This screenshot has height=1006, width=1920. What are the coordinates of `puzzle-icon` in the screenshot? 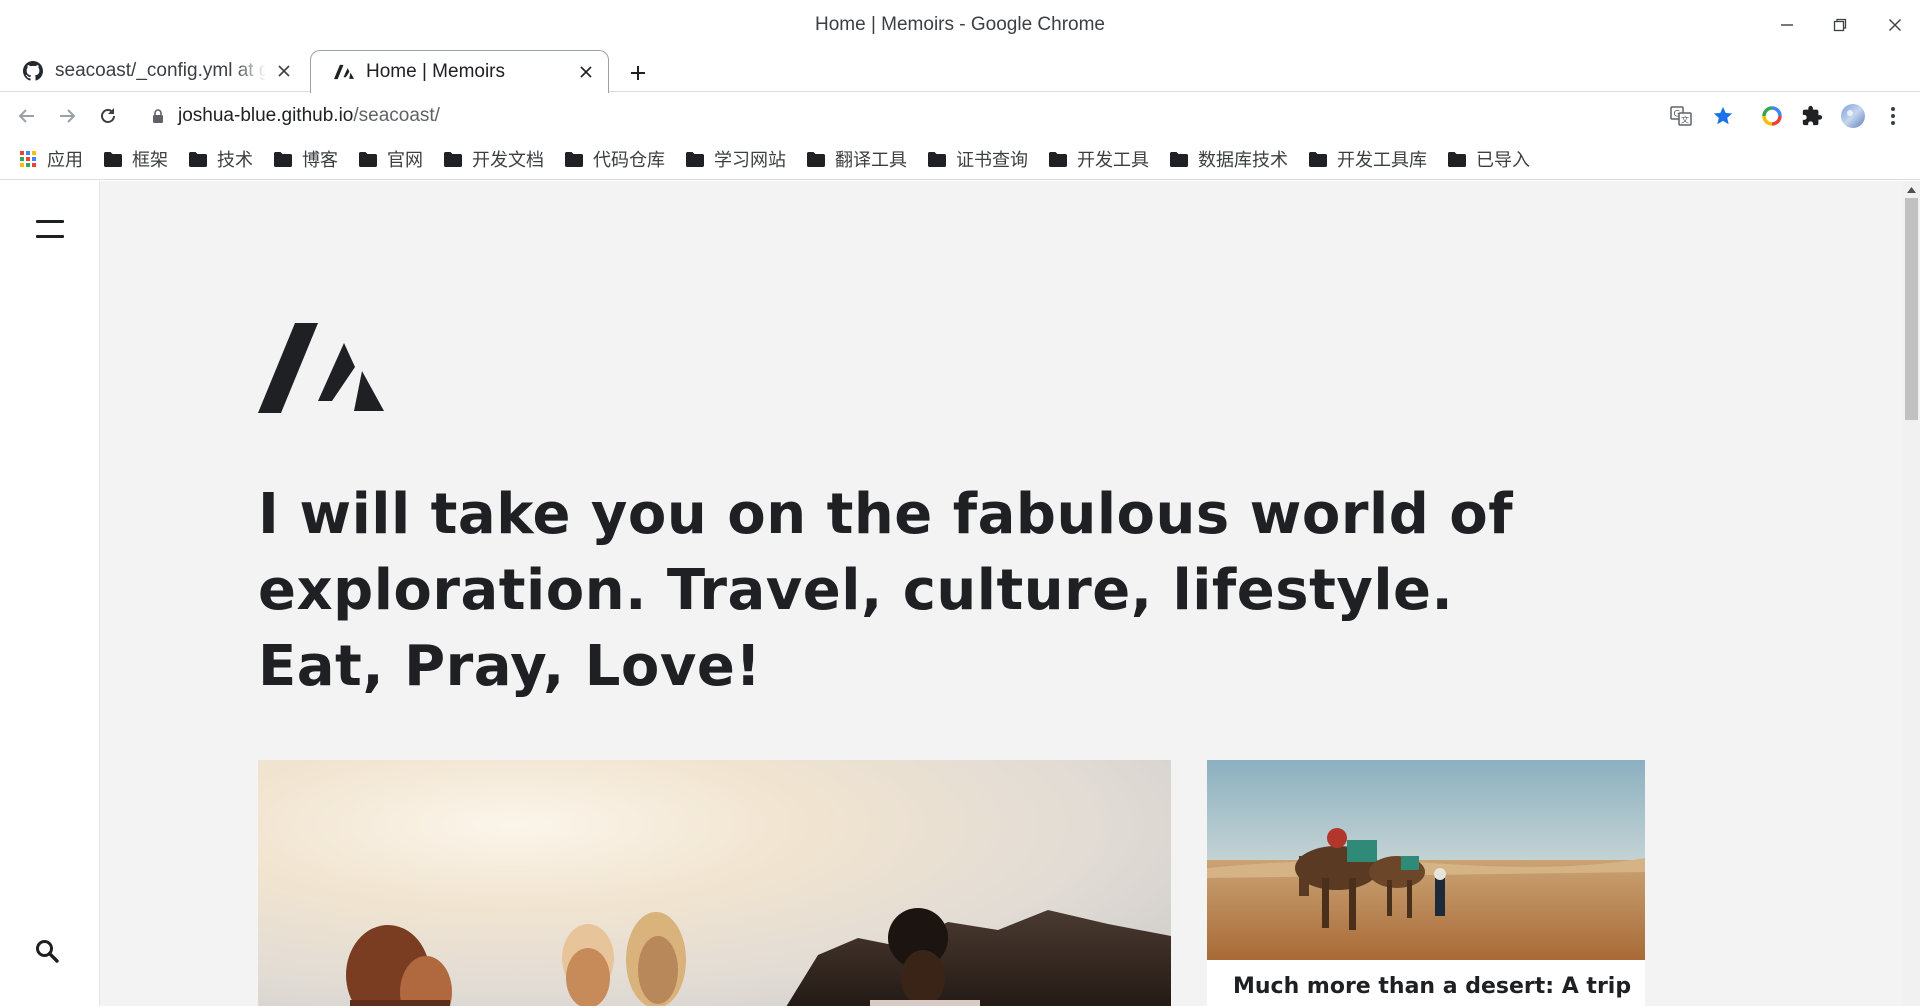 It's located at (1812, 115).